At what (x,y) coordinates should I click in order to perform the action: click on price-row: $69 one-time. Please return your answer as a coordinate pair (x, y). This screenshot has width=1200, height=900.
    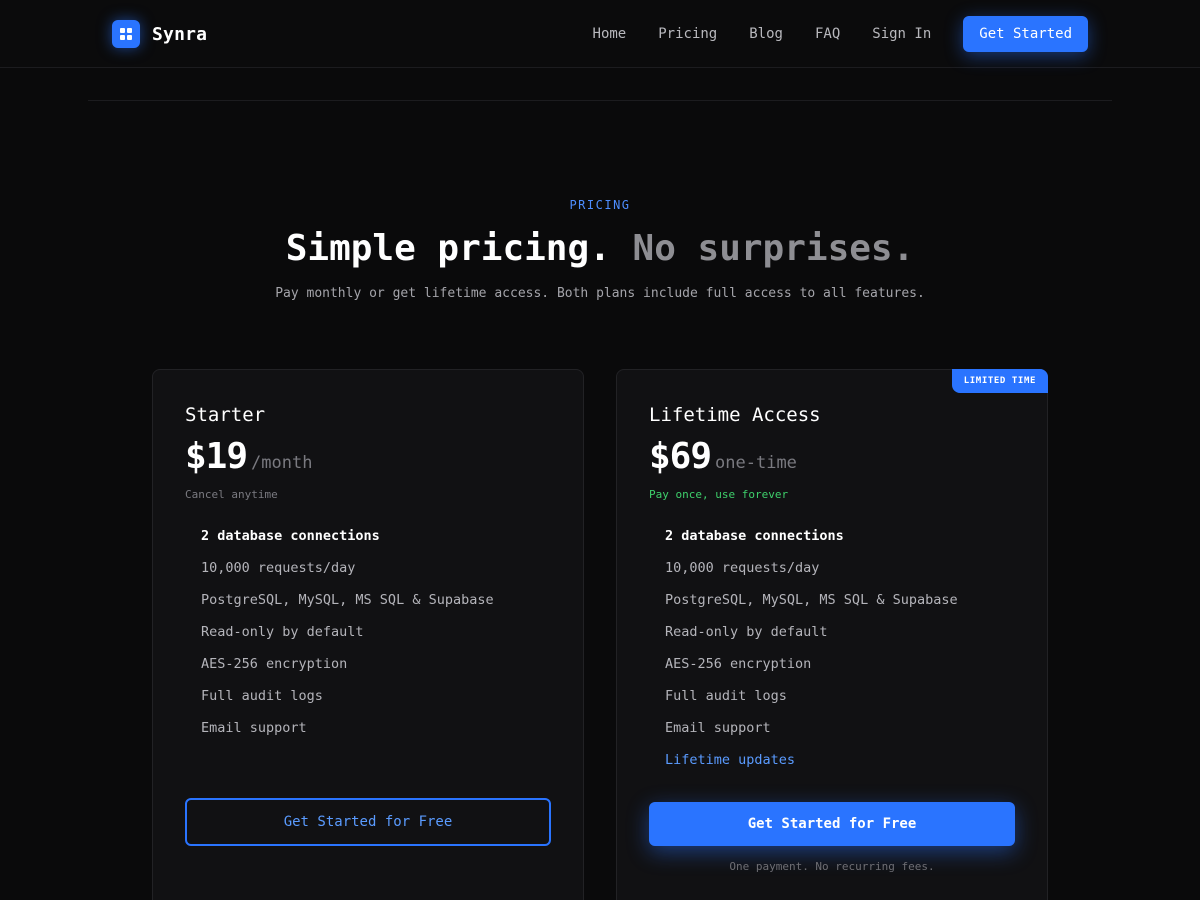
    Looking at the image, I should click on (723, 456).